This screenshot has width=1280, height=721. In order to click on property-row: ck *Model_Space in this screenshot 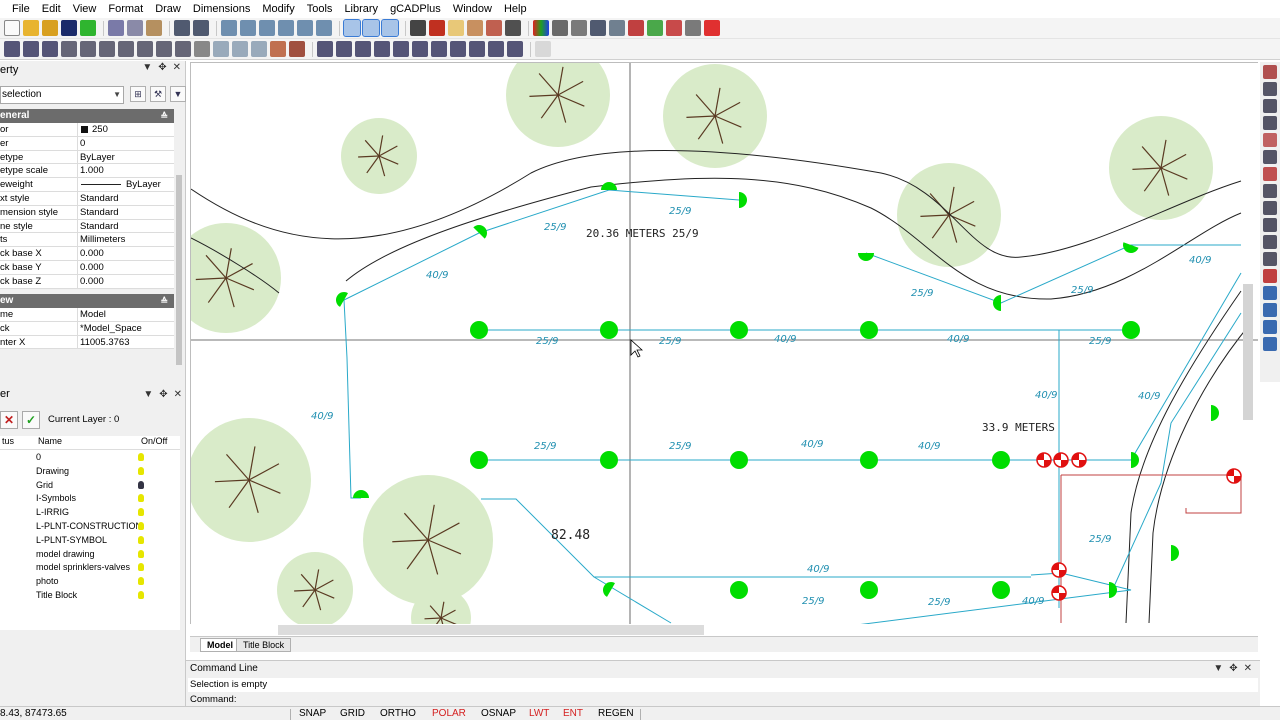, I will do `click(87, 328)`.